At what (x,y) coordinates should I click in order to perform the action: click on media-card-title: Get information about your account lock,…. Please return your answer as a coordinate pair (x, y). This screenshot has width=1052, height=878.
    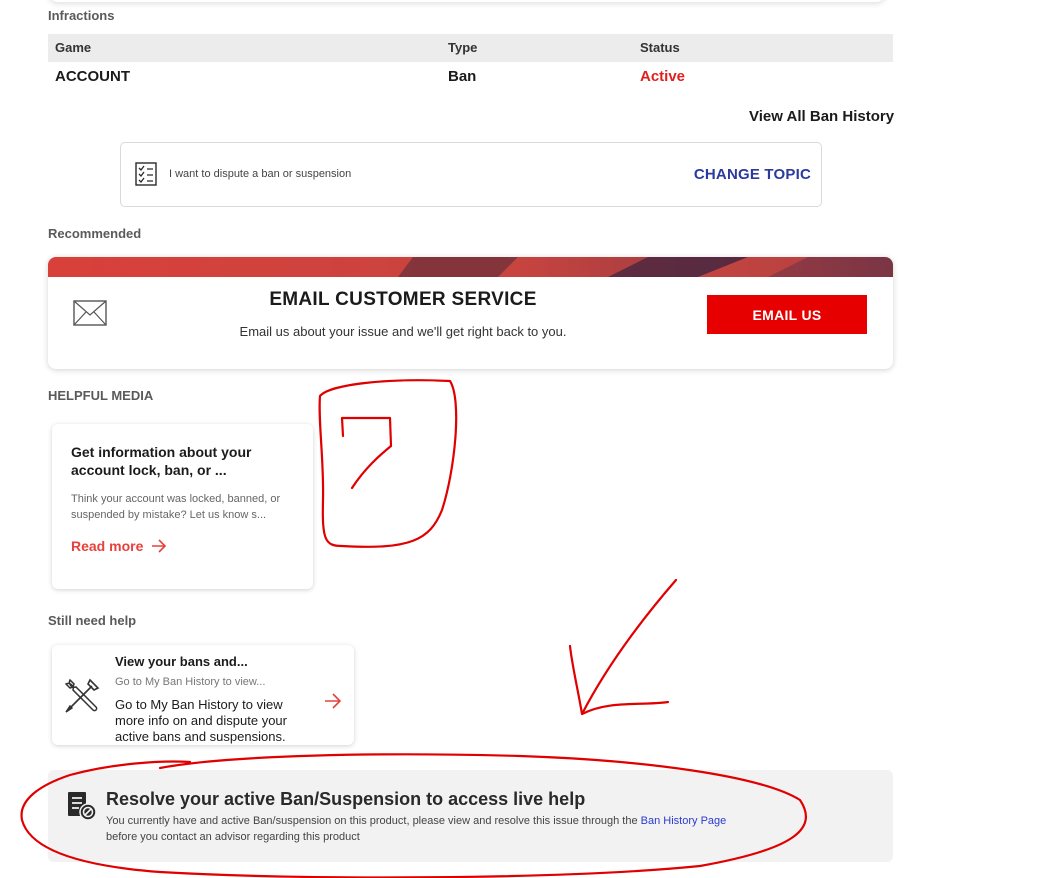
    Looking at the image, I should click on (161, 461).